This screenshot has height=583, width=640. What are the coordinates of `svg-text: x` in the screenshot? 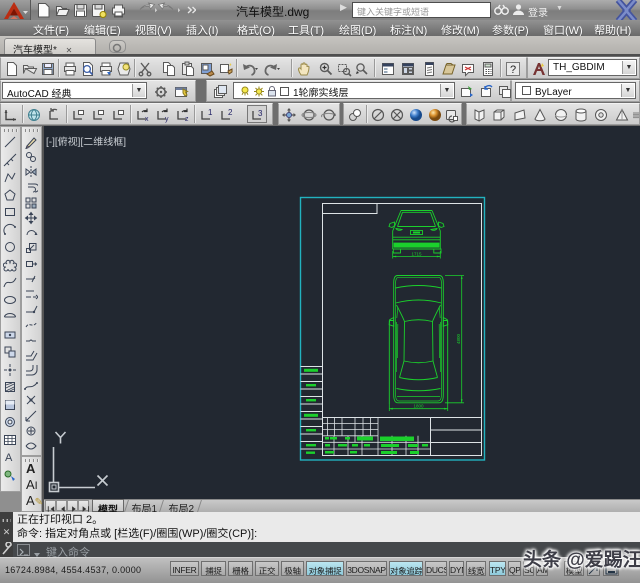 It's located at (147, 119).